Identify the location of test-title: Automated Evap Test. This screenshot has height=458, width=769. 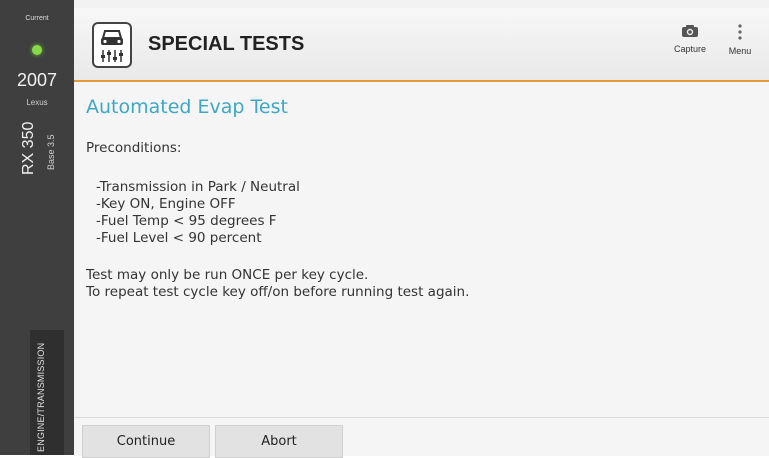
(187, 107).